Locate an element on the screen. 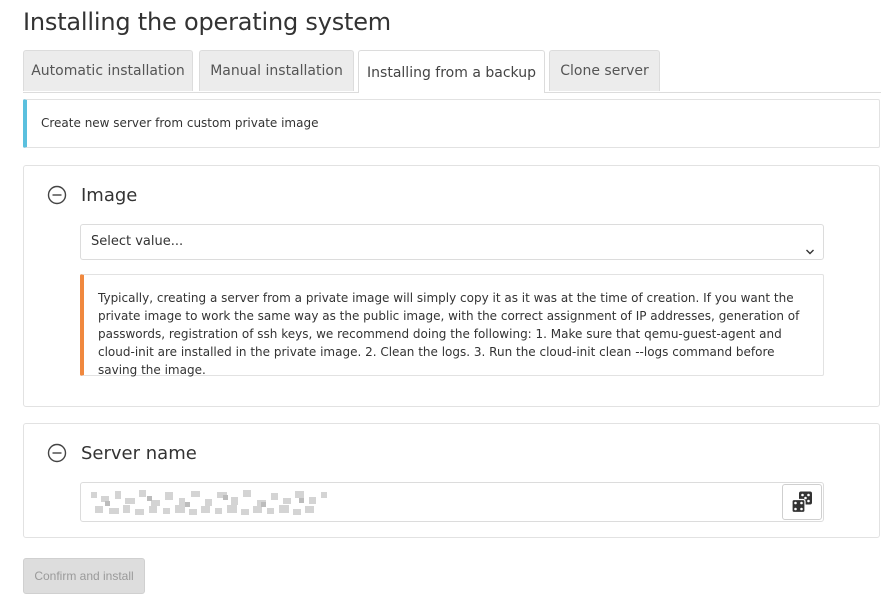 This screenshot has height=613, width=891. tab-installing-from-backup: Installing from a backup is located at coordinates (451, 71).